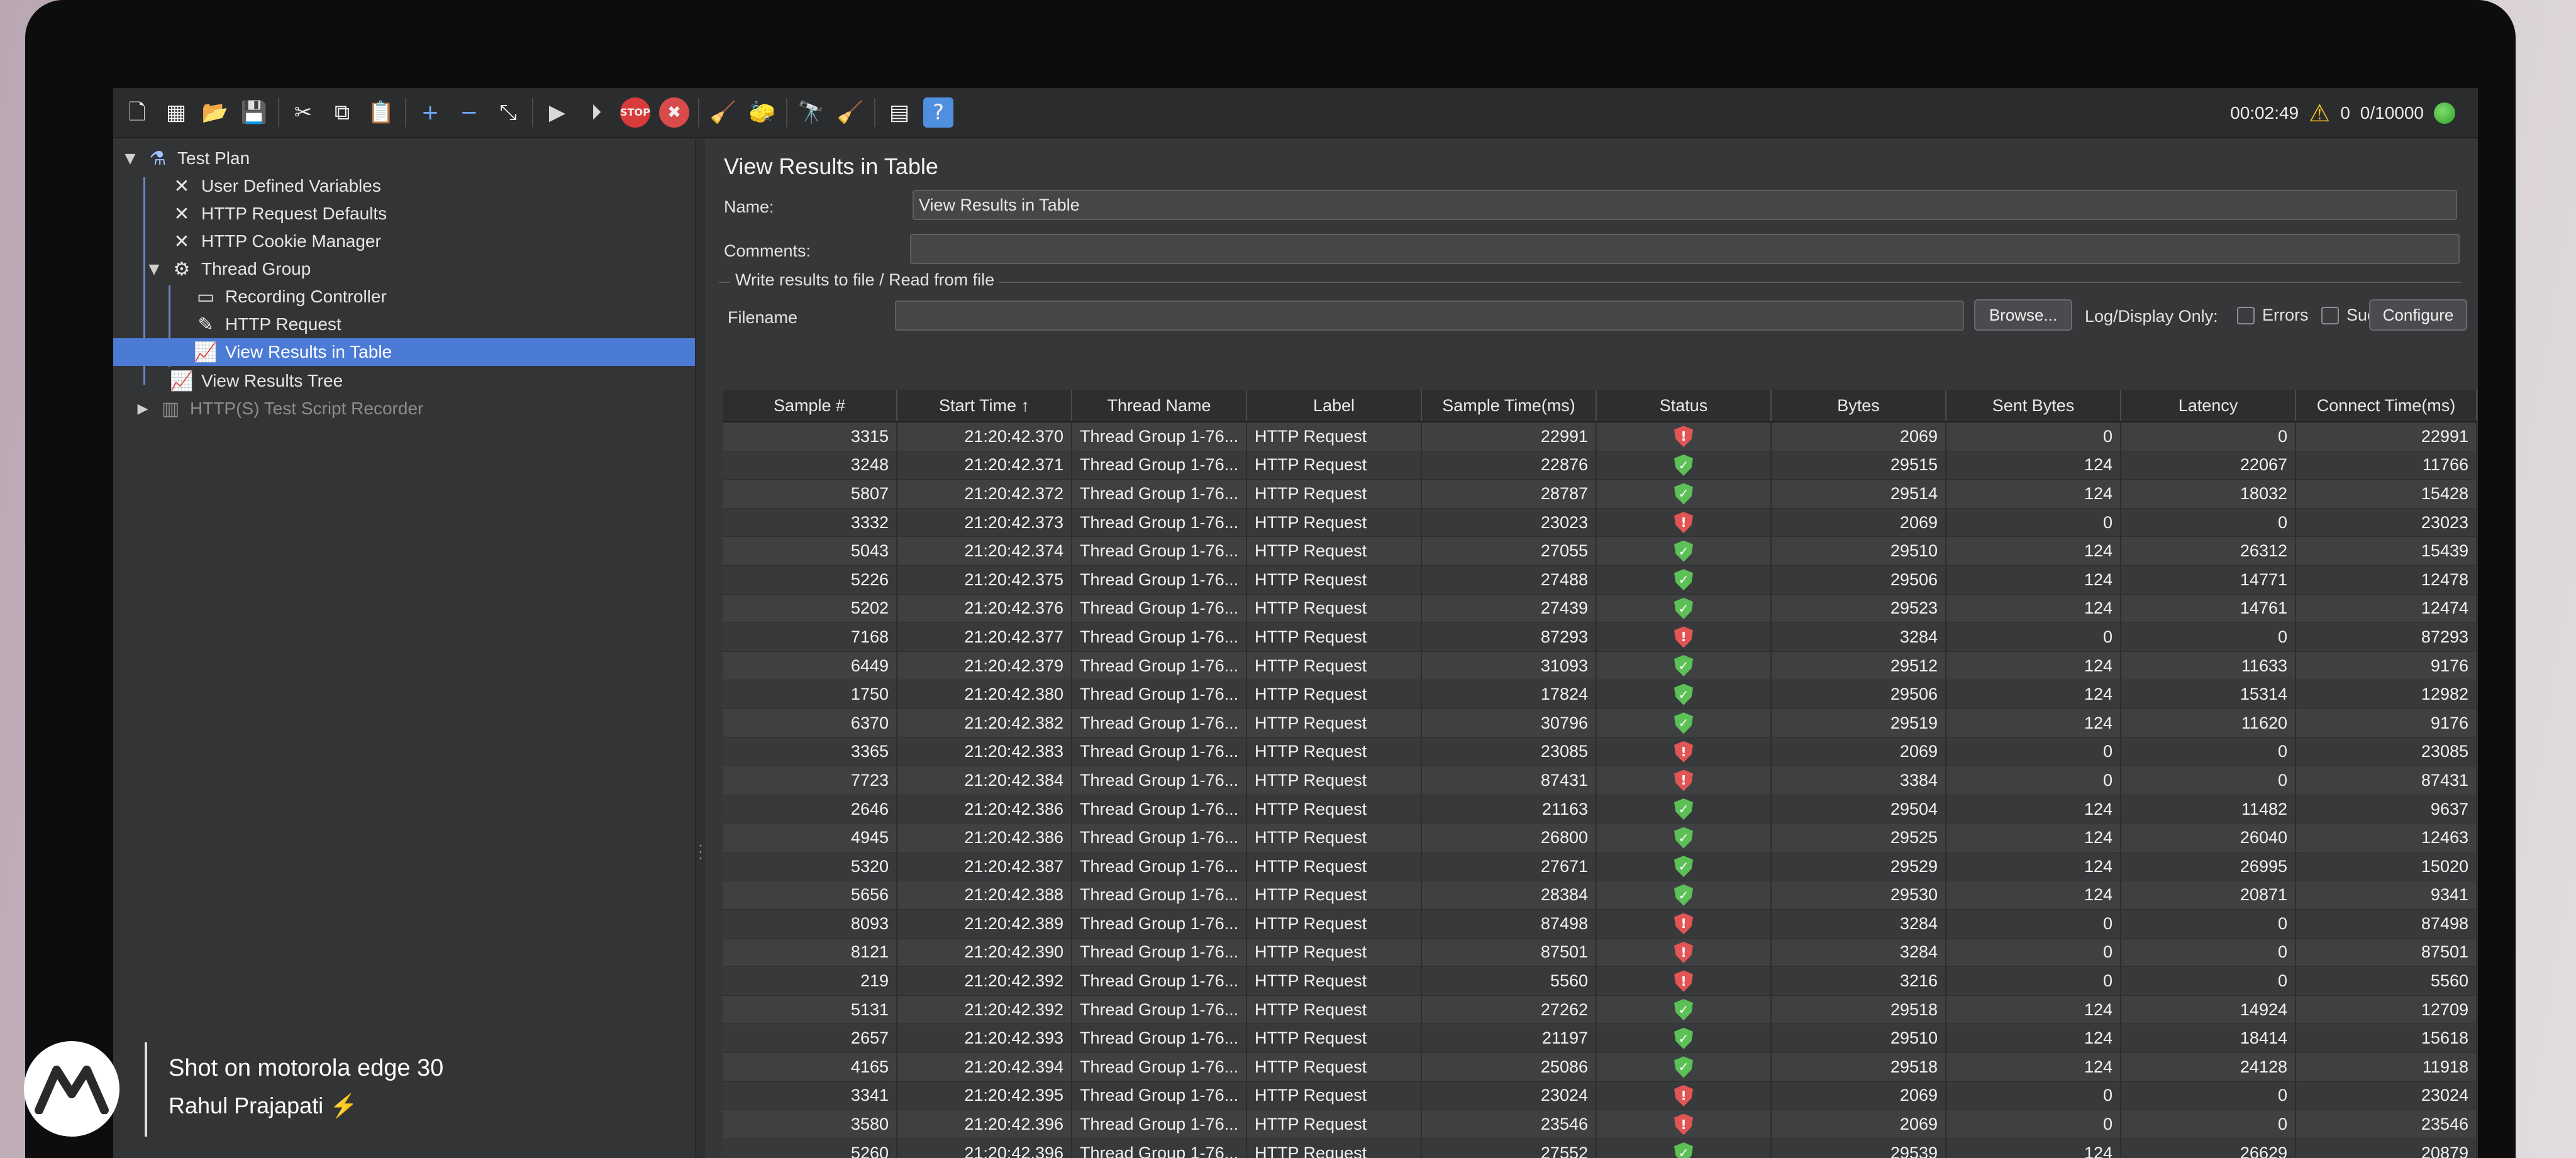 The image size is (2576, 1158). Describe the element at coordinates (1509, 866) in the screenshot. I see `cell-time: 27671` at that location.